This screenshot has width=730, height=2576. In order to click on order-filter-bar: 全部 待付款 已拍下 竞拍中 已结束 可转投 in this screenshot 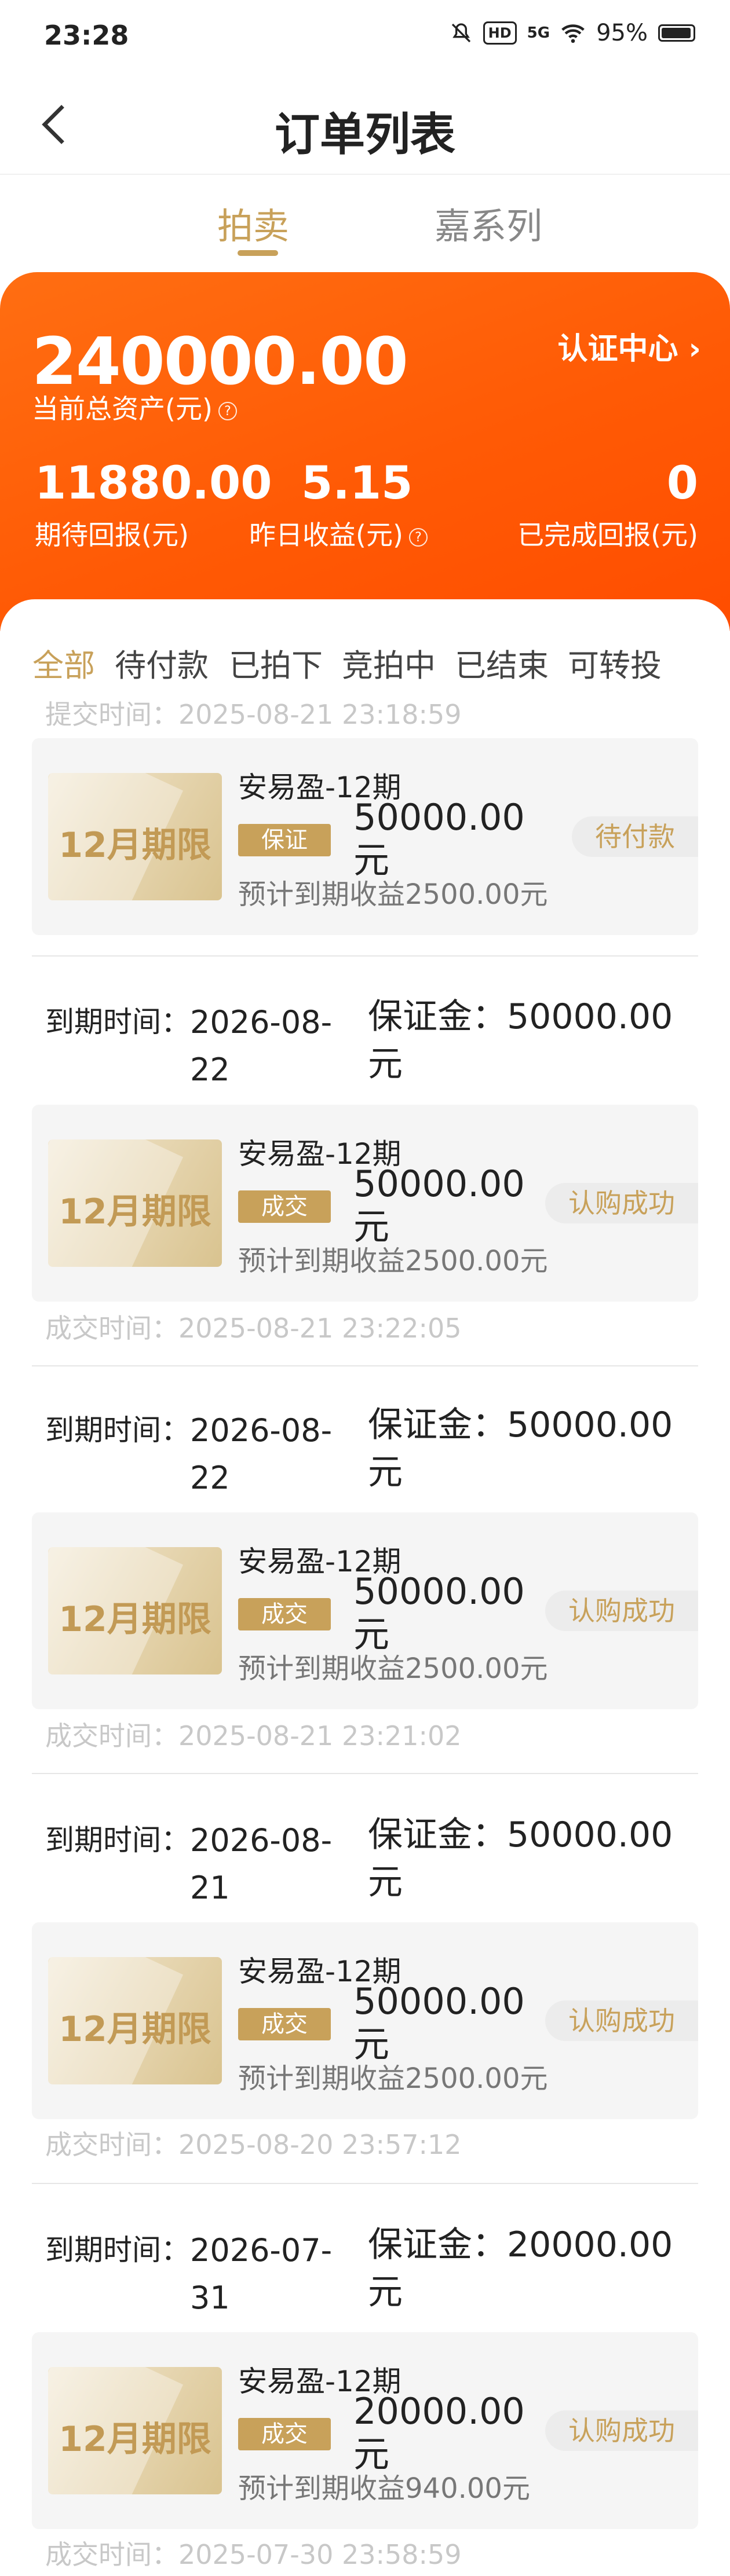, I will do `click(365, 647)`.